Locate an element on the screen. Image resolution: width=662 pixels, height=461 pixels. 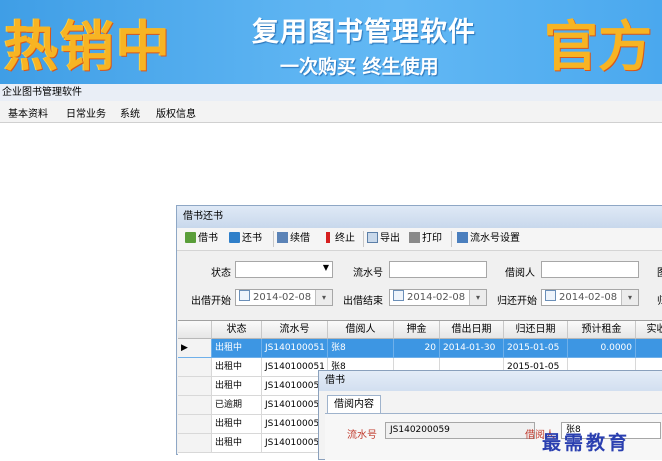
return-icon is located at coordinates (234, 237).